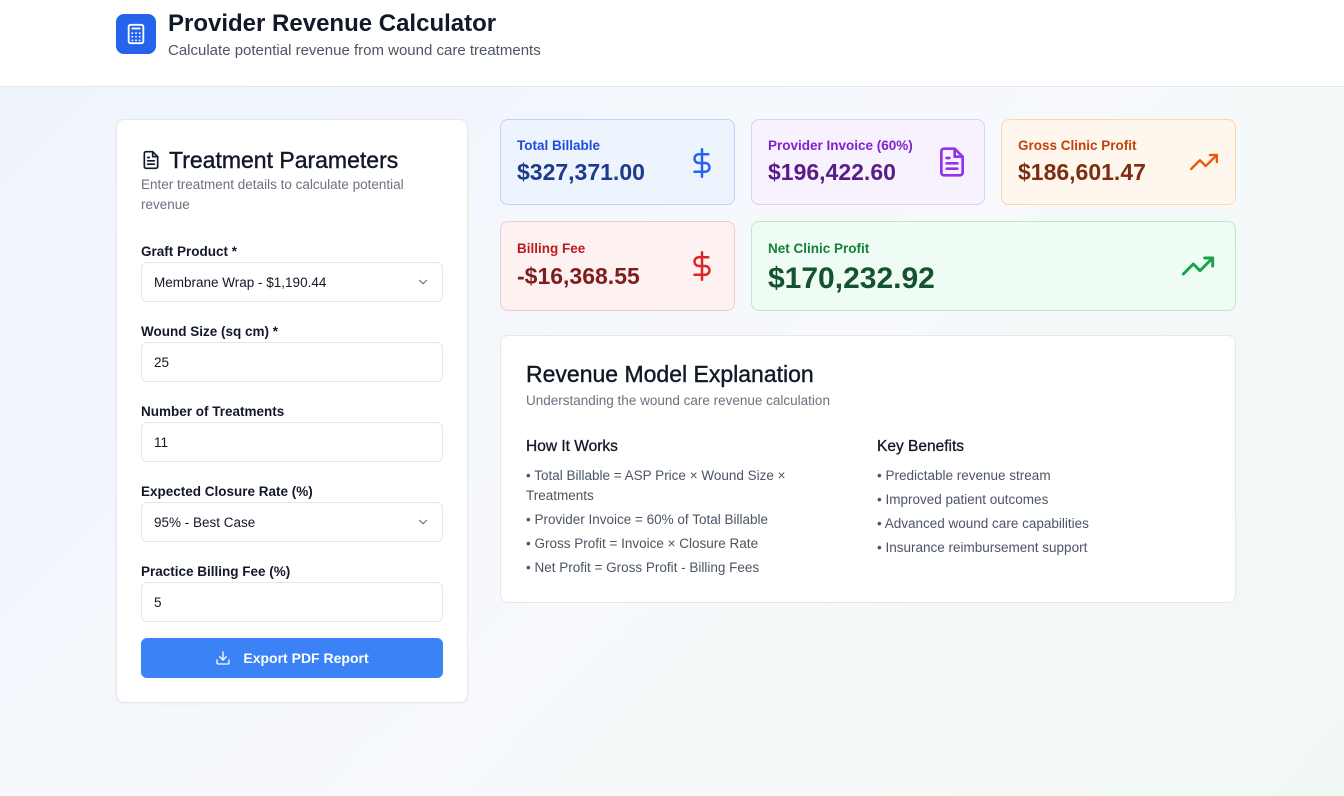  I want to click on treatments-label: Number of Treatments, so click(213, 411).